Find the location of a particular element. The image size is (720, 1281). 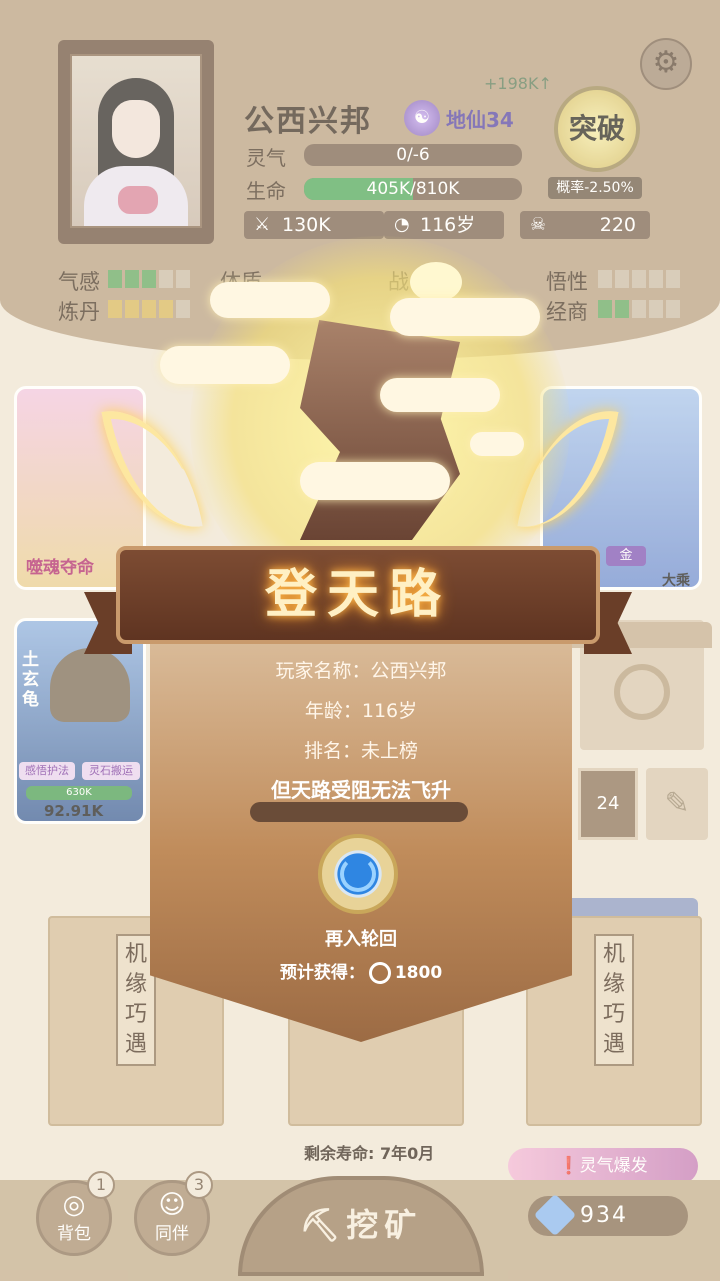

rank-line: 排名：未上榜 is located at coordinates (360, 751).